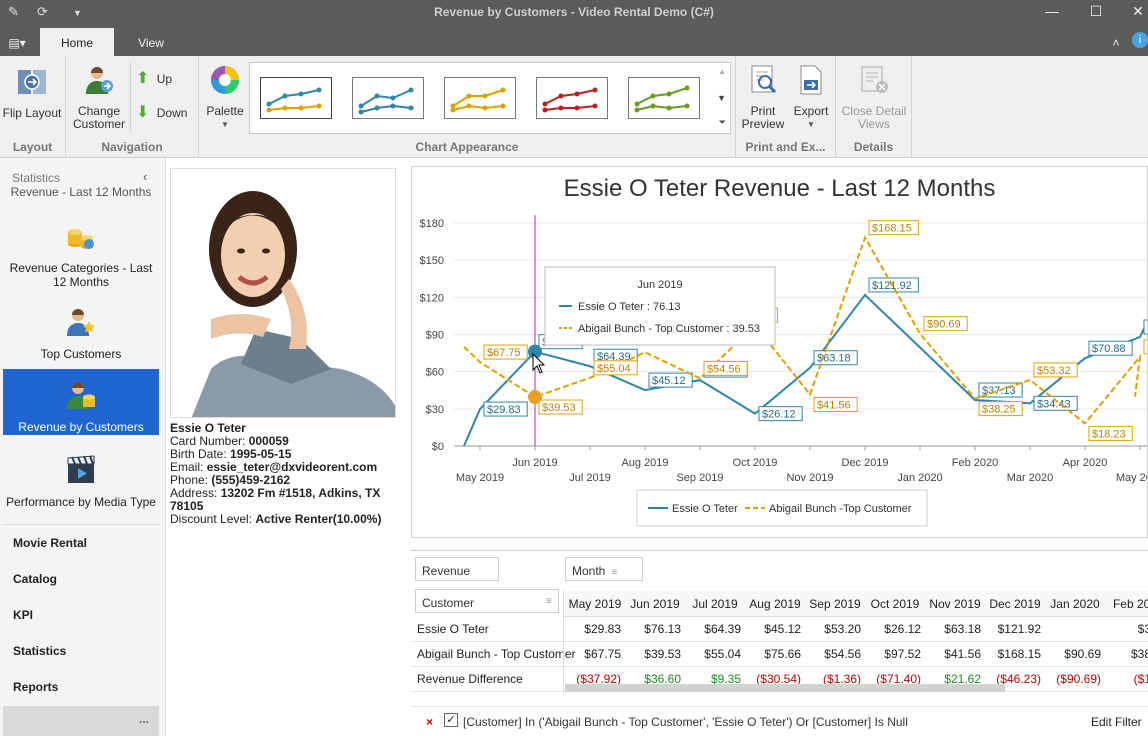 The image size is (1148, 736). What do you see at coordinates (435, 373) in the screenshot?
I see `y-tick-label: $60` at bounding box center [435, 373].